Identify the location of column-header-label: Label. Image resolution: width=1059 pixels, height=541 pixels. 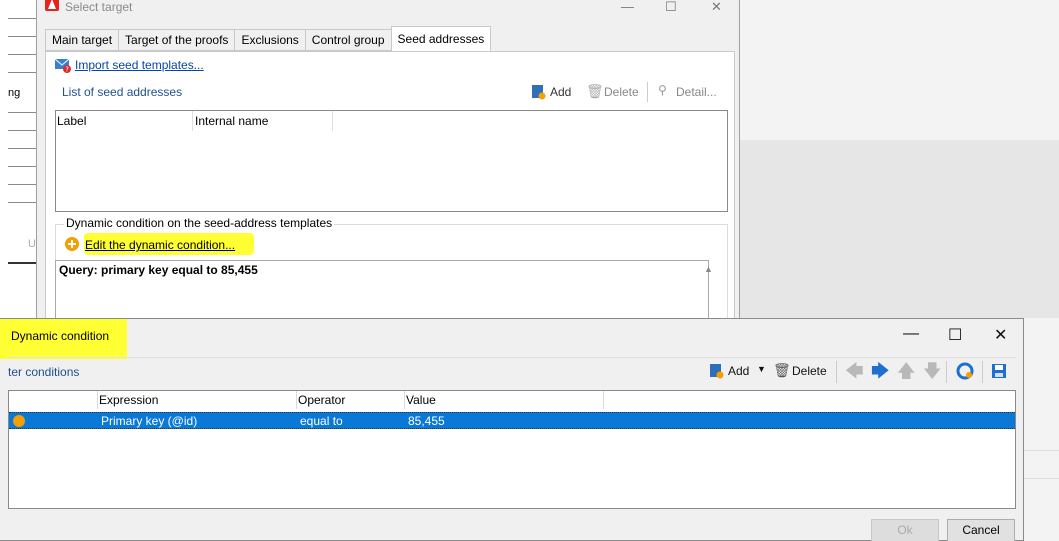
(71, 121).